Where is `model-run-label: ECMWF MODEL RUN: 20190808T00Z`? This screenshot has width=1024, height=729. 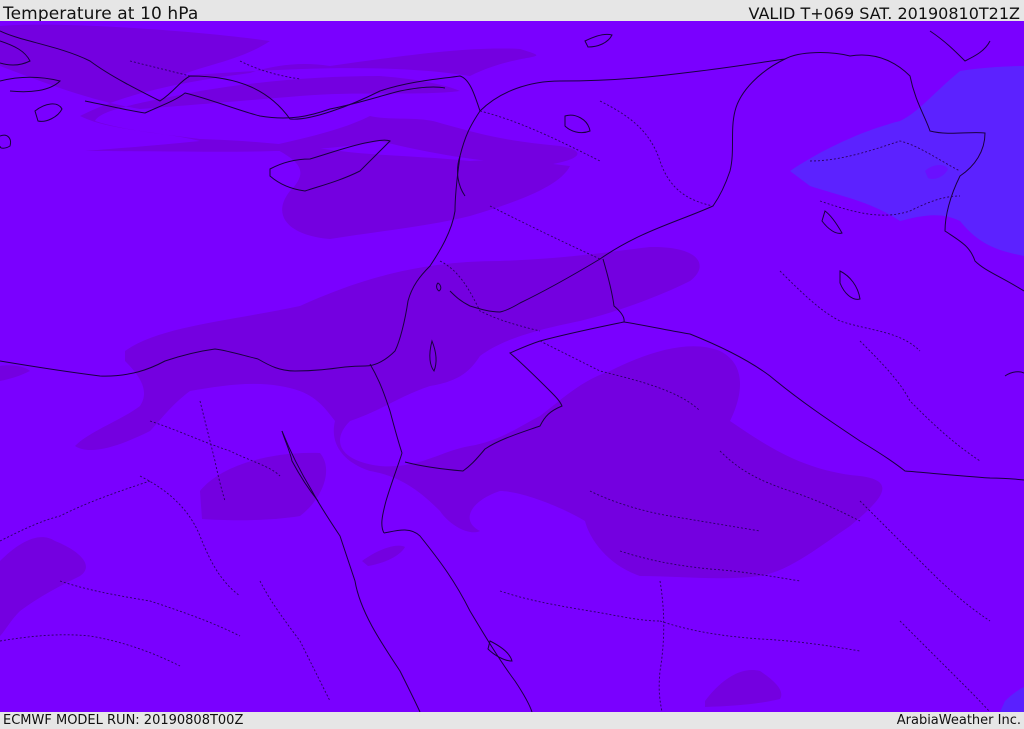 model-run-label: ECMWF MODEL RUN: 20190808T00Z is located at coordinates (123, 720).